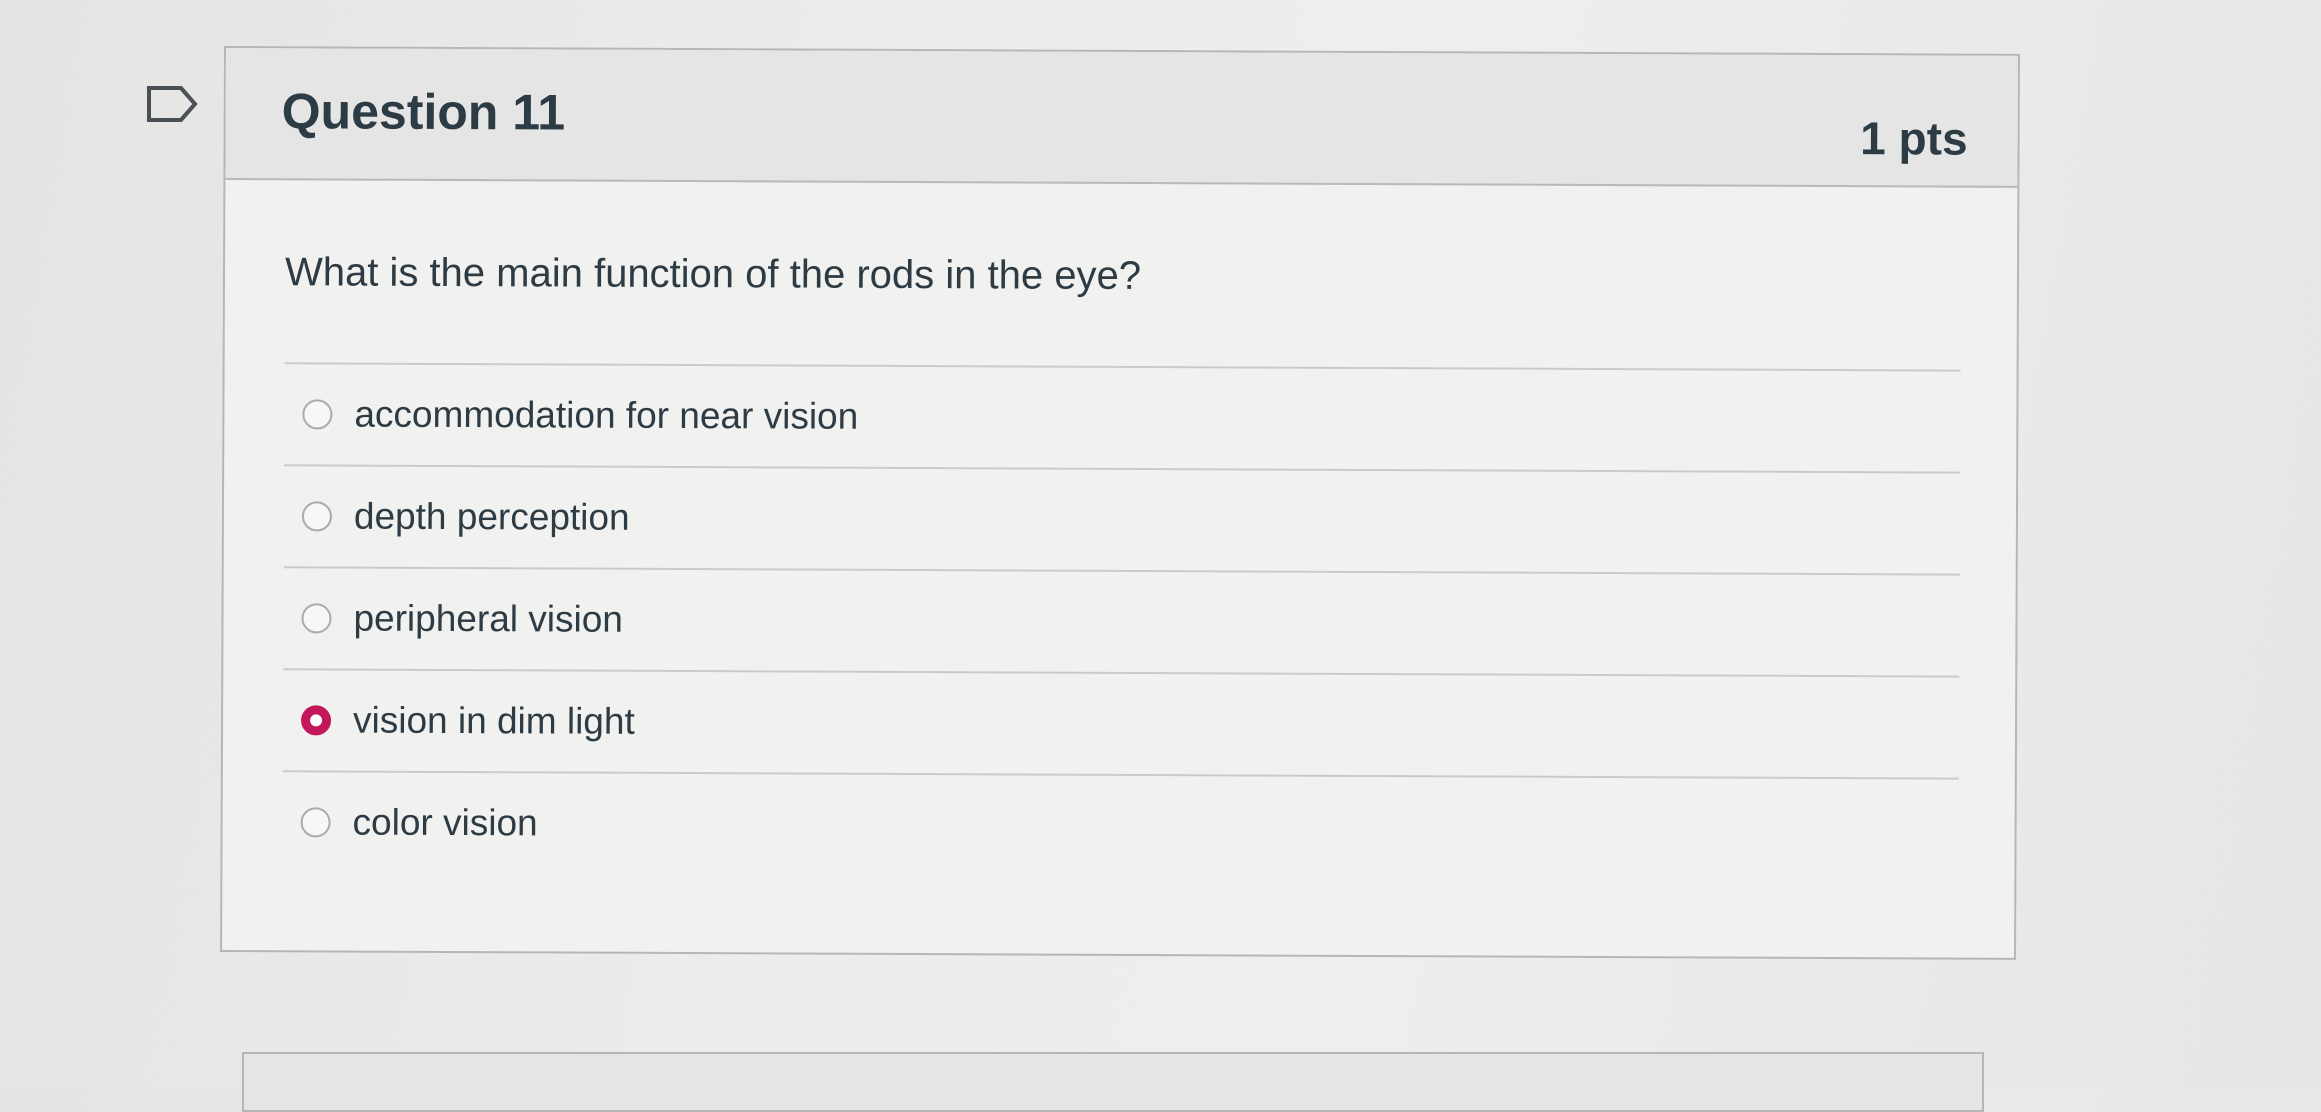 This screenshot has height=1112, width=2321. Describe the element at coordinates (488, 619) in the screenshot. I see `answer-label: peripheral vision` at that location.